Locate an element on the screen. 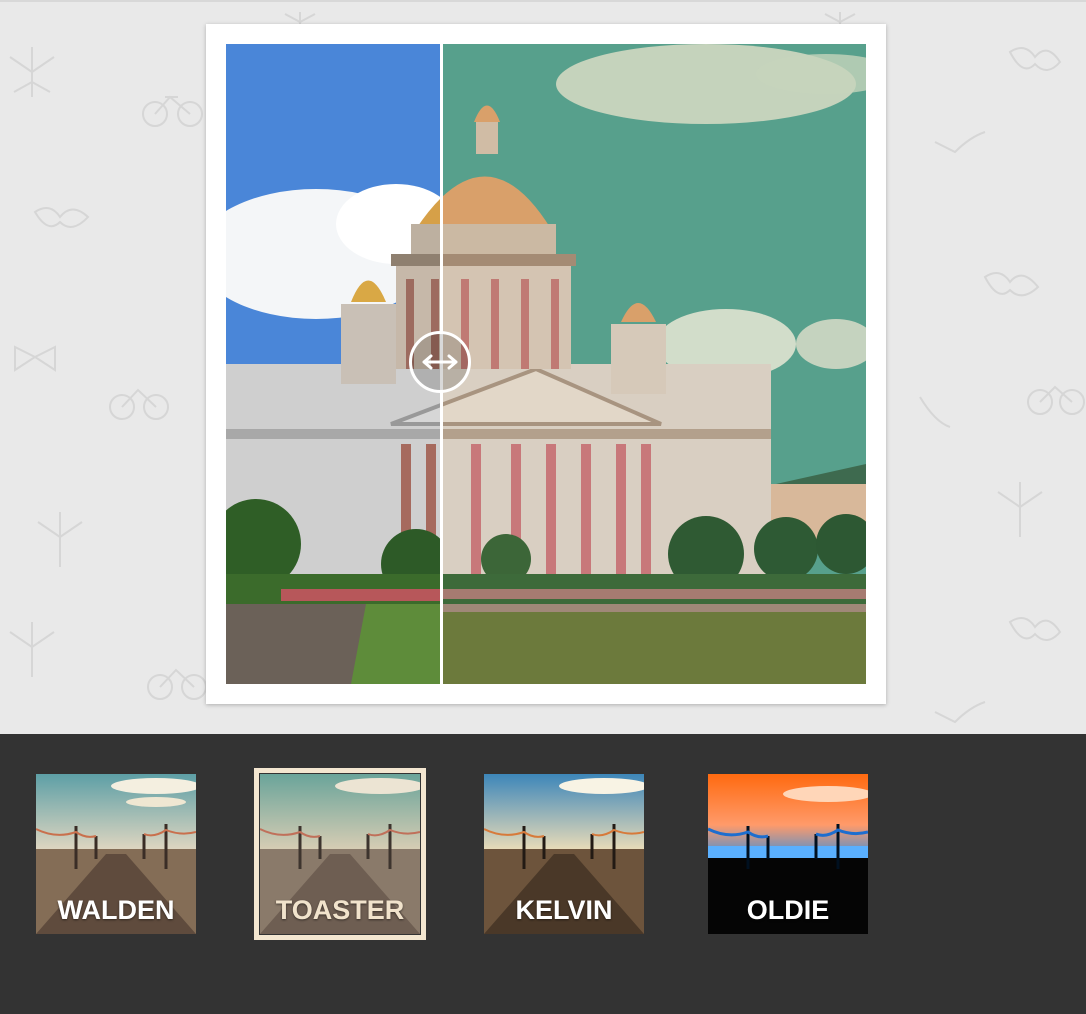 The width and height of the screenshot is (1086, 1014). filter-thumb-kelvin: KELVIN is located at coordinates (564, 854).